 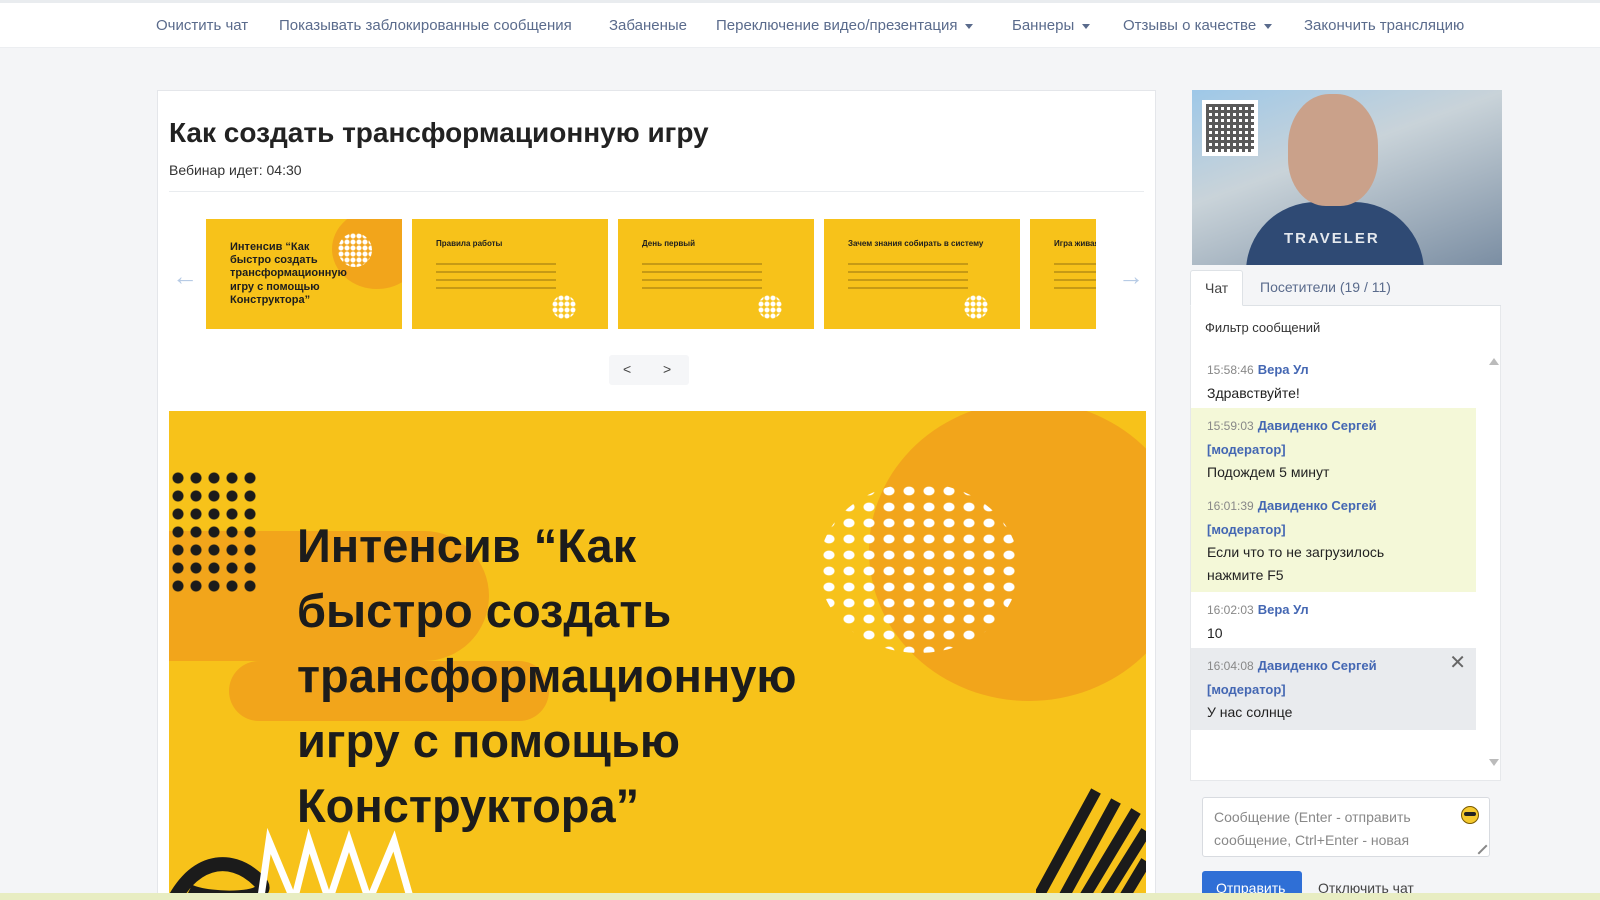 I want to click on page-title: Как создать трансформационную игру, so click(x=439, y=132).